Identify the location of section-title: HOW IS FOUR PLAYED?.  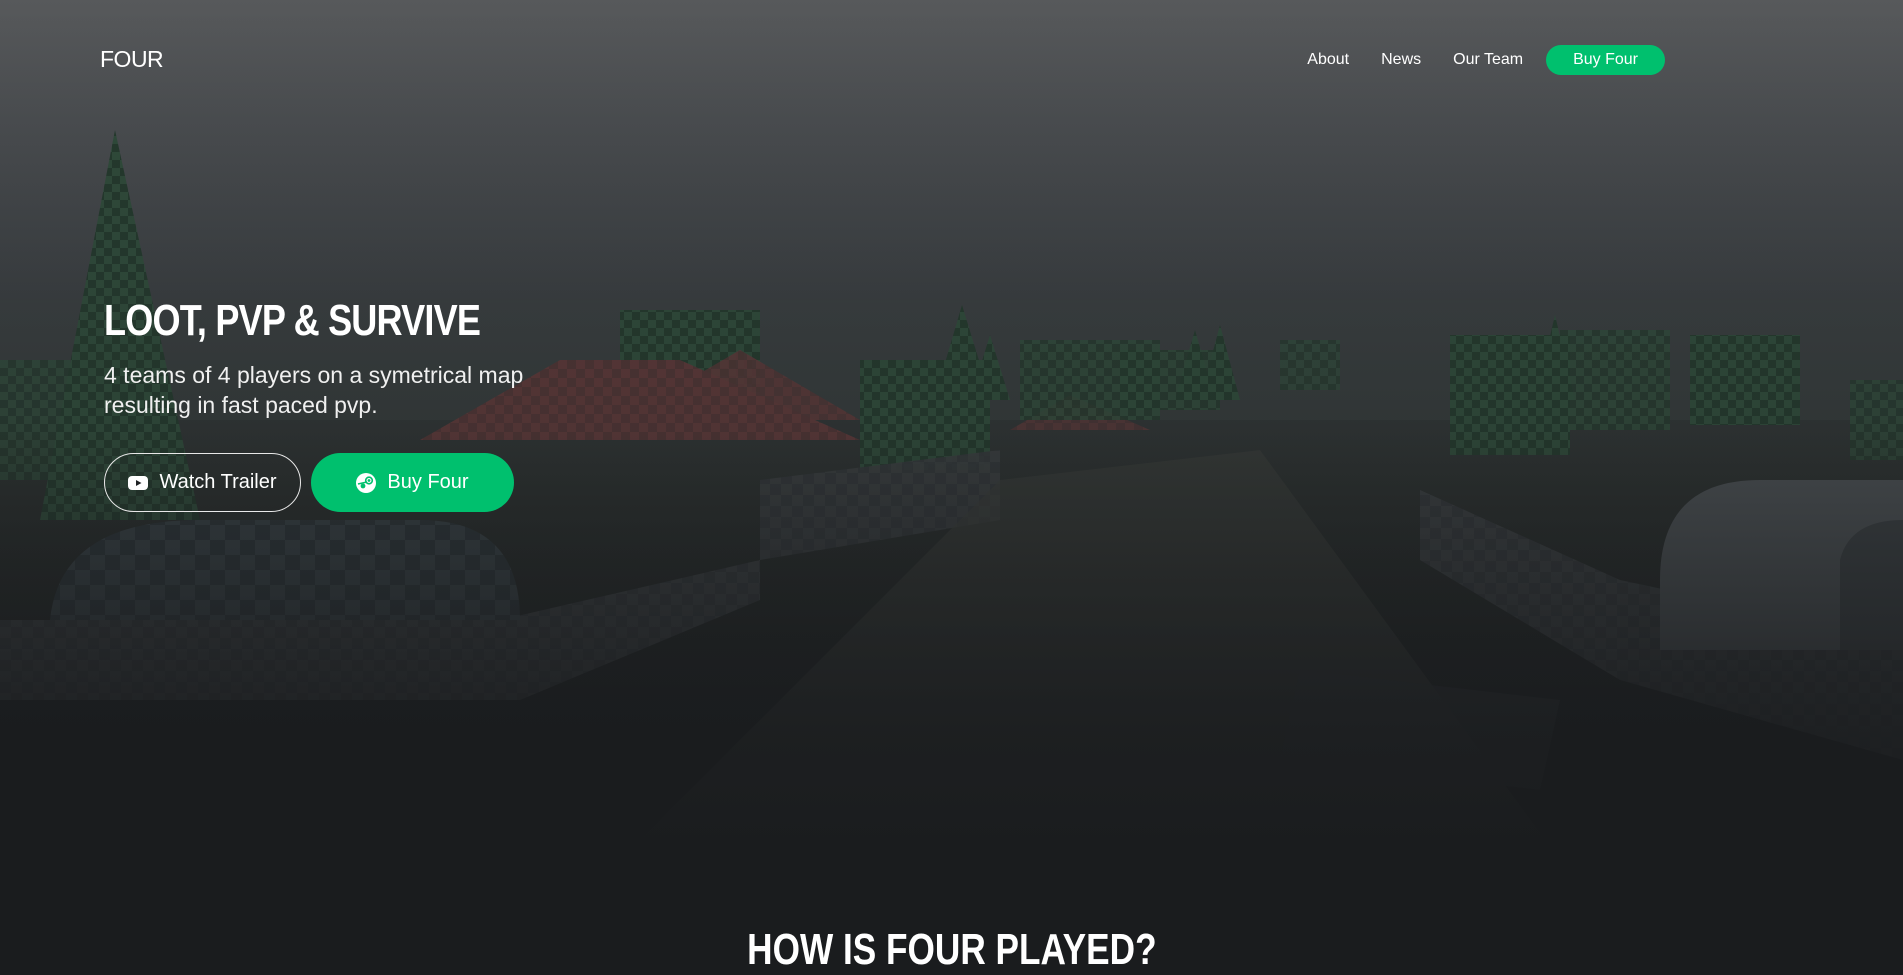
(951, 950).